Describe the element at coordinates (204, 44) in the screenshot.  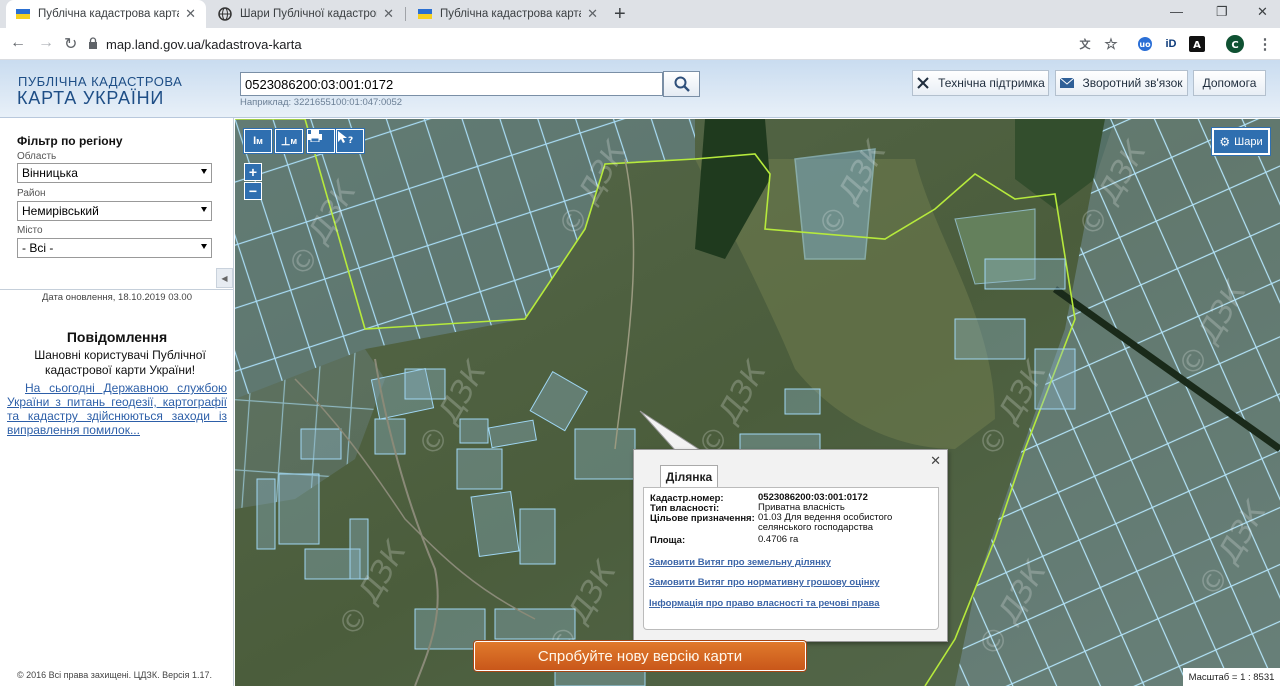
I see `url-text: map.land.gov.ua/kadastrova-karta` at that location.